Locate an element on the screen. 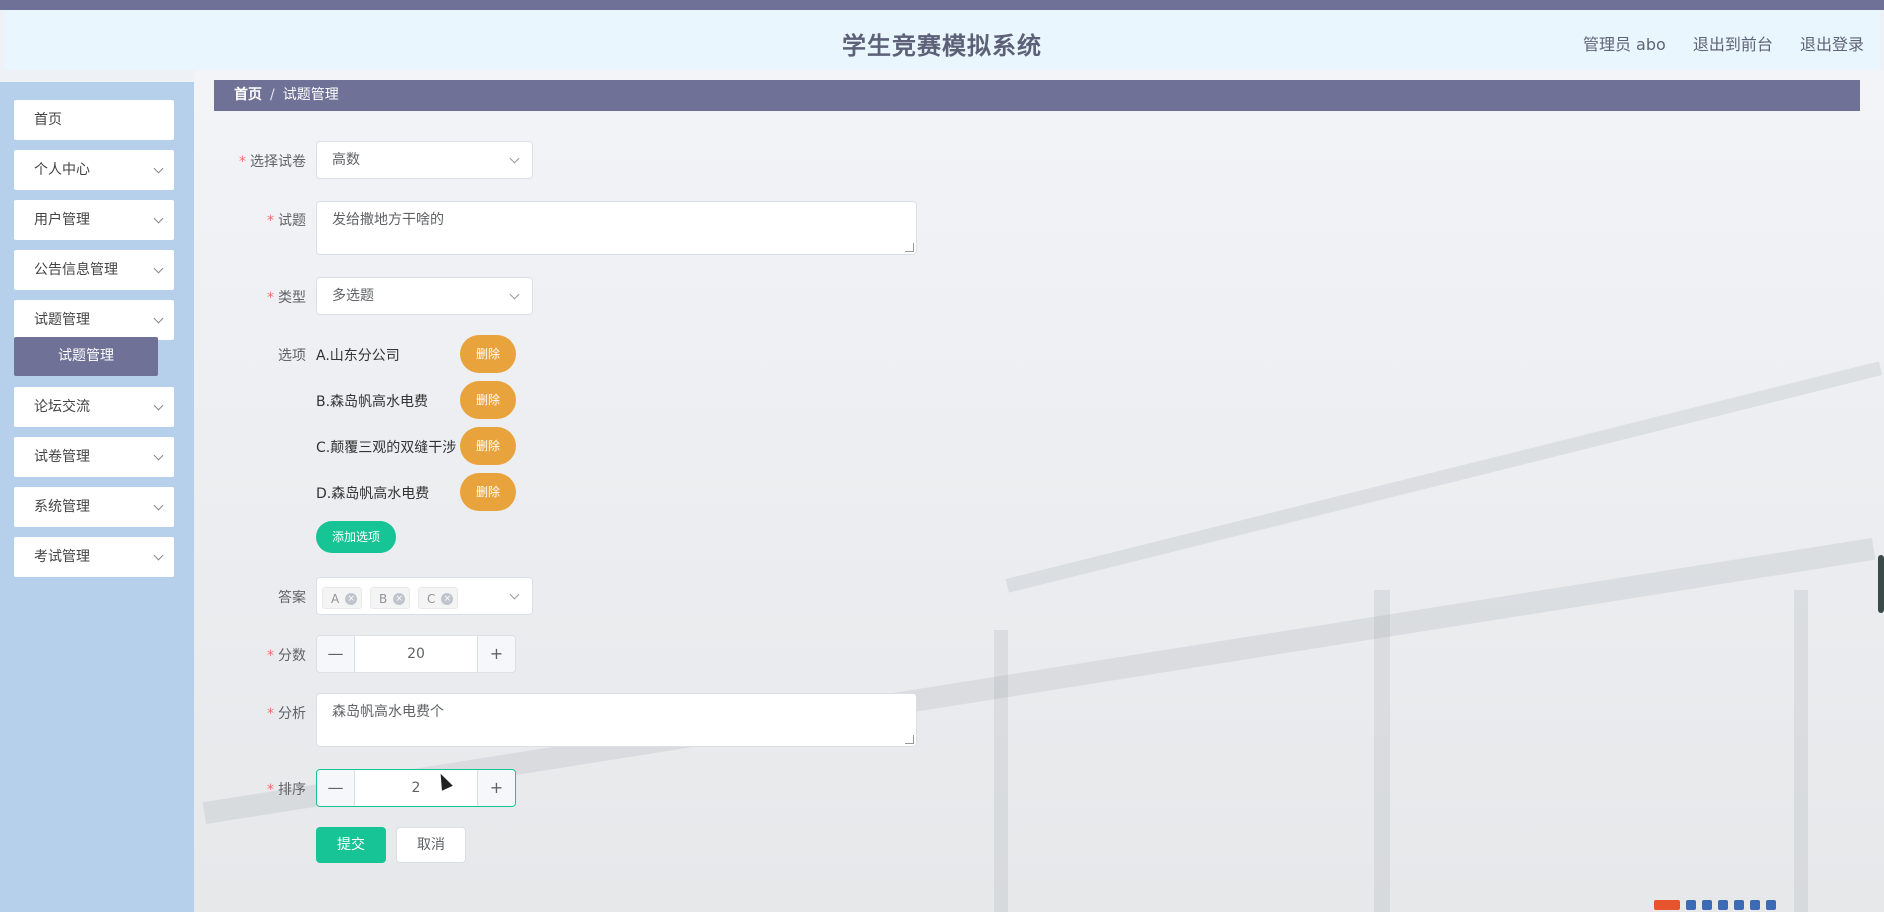 This screenshot has width=1884, height=912. score-stepper: — 20 + is located at coordinates (416, 654).